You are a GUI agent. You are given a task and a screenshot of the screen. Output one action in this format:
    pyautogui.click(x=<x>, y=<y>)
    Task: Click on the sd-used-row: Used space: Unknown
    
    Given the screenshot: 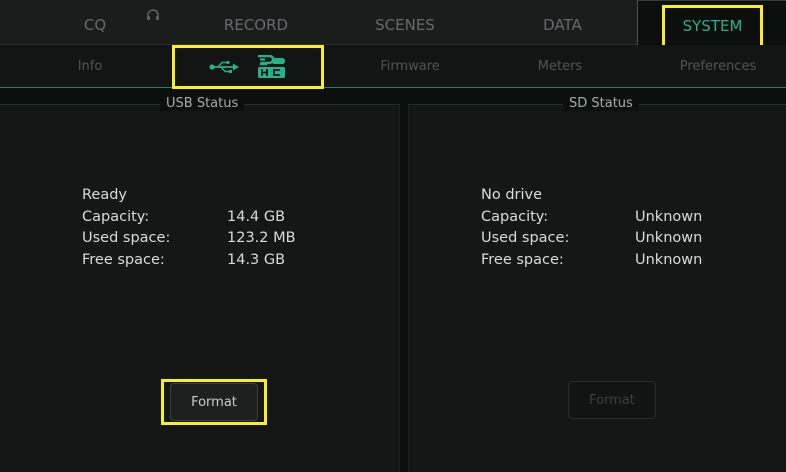 What is the action you would take?
    pyautogui.click(x=626, y=239)
    